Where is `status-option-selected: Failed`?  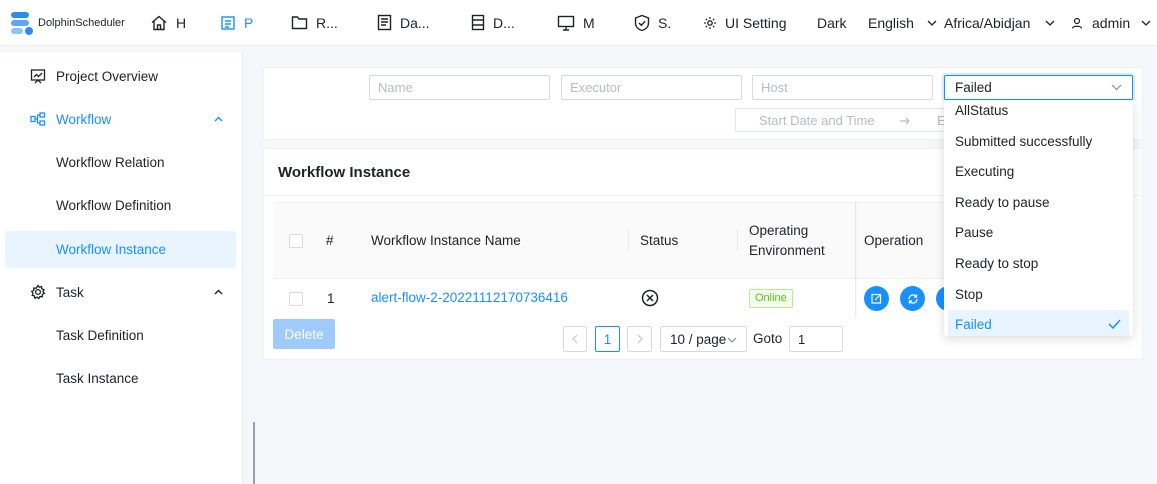
status-option-selected: Failed is located at coordinates (1038, 323).